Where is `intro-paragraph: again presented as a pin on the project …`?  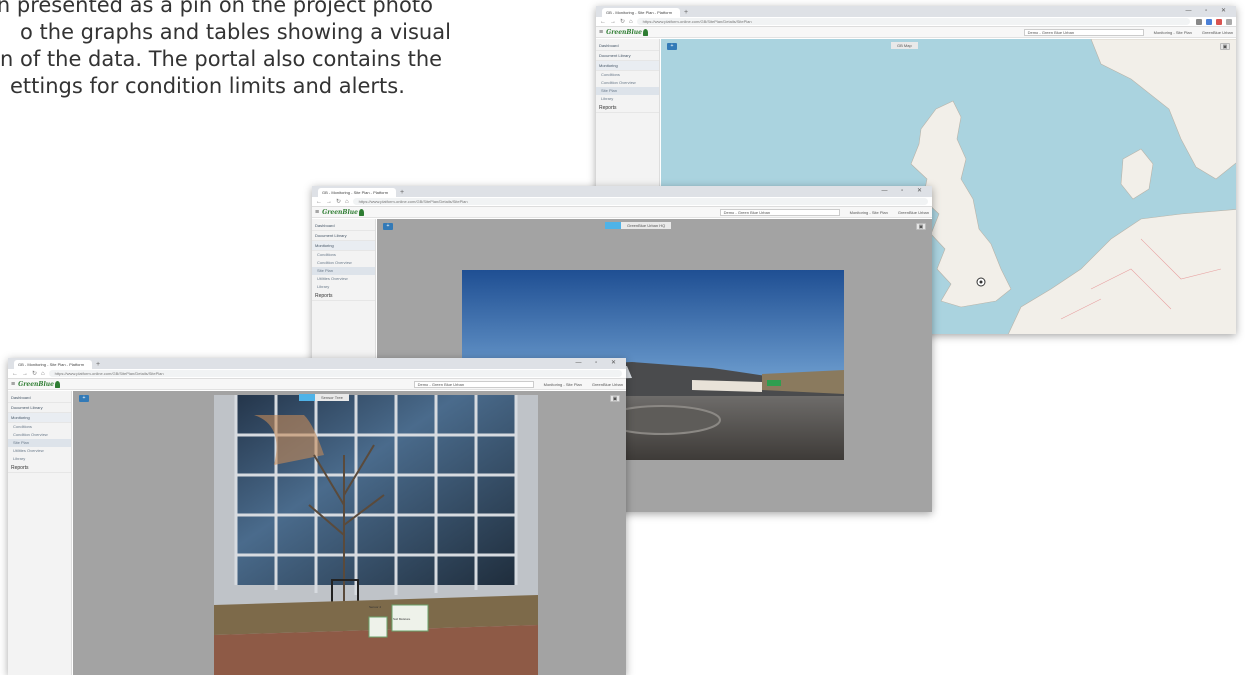 intro-paragraph: again presented as a pin on the project … is located at coordinates (300, 50).